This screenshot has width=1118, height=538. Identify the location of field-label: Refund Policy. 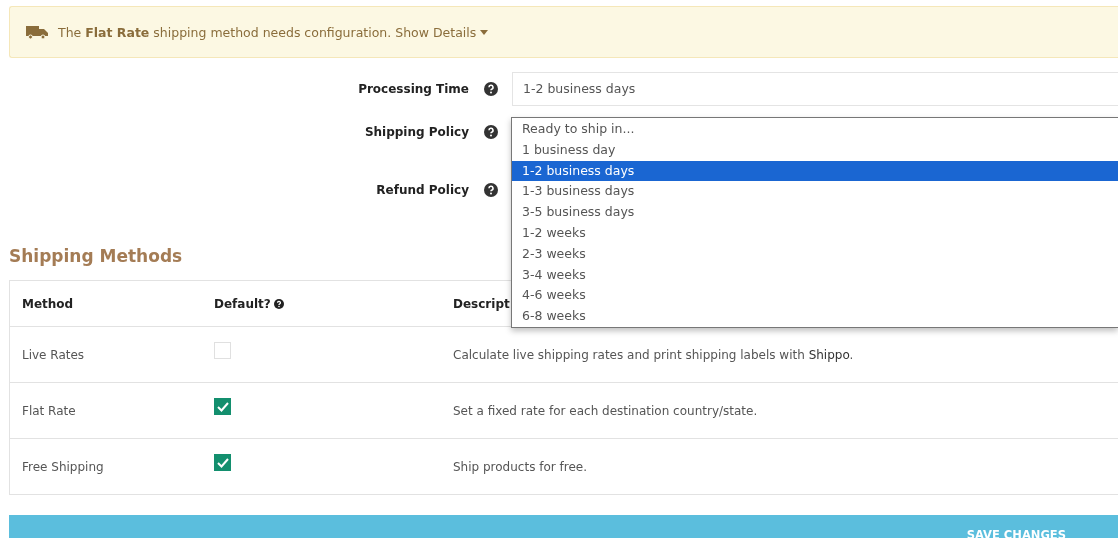
(422, 190).